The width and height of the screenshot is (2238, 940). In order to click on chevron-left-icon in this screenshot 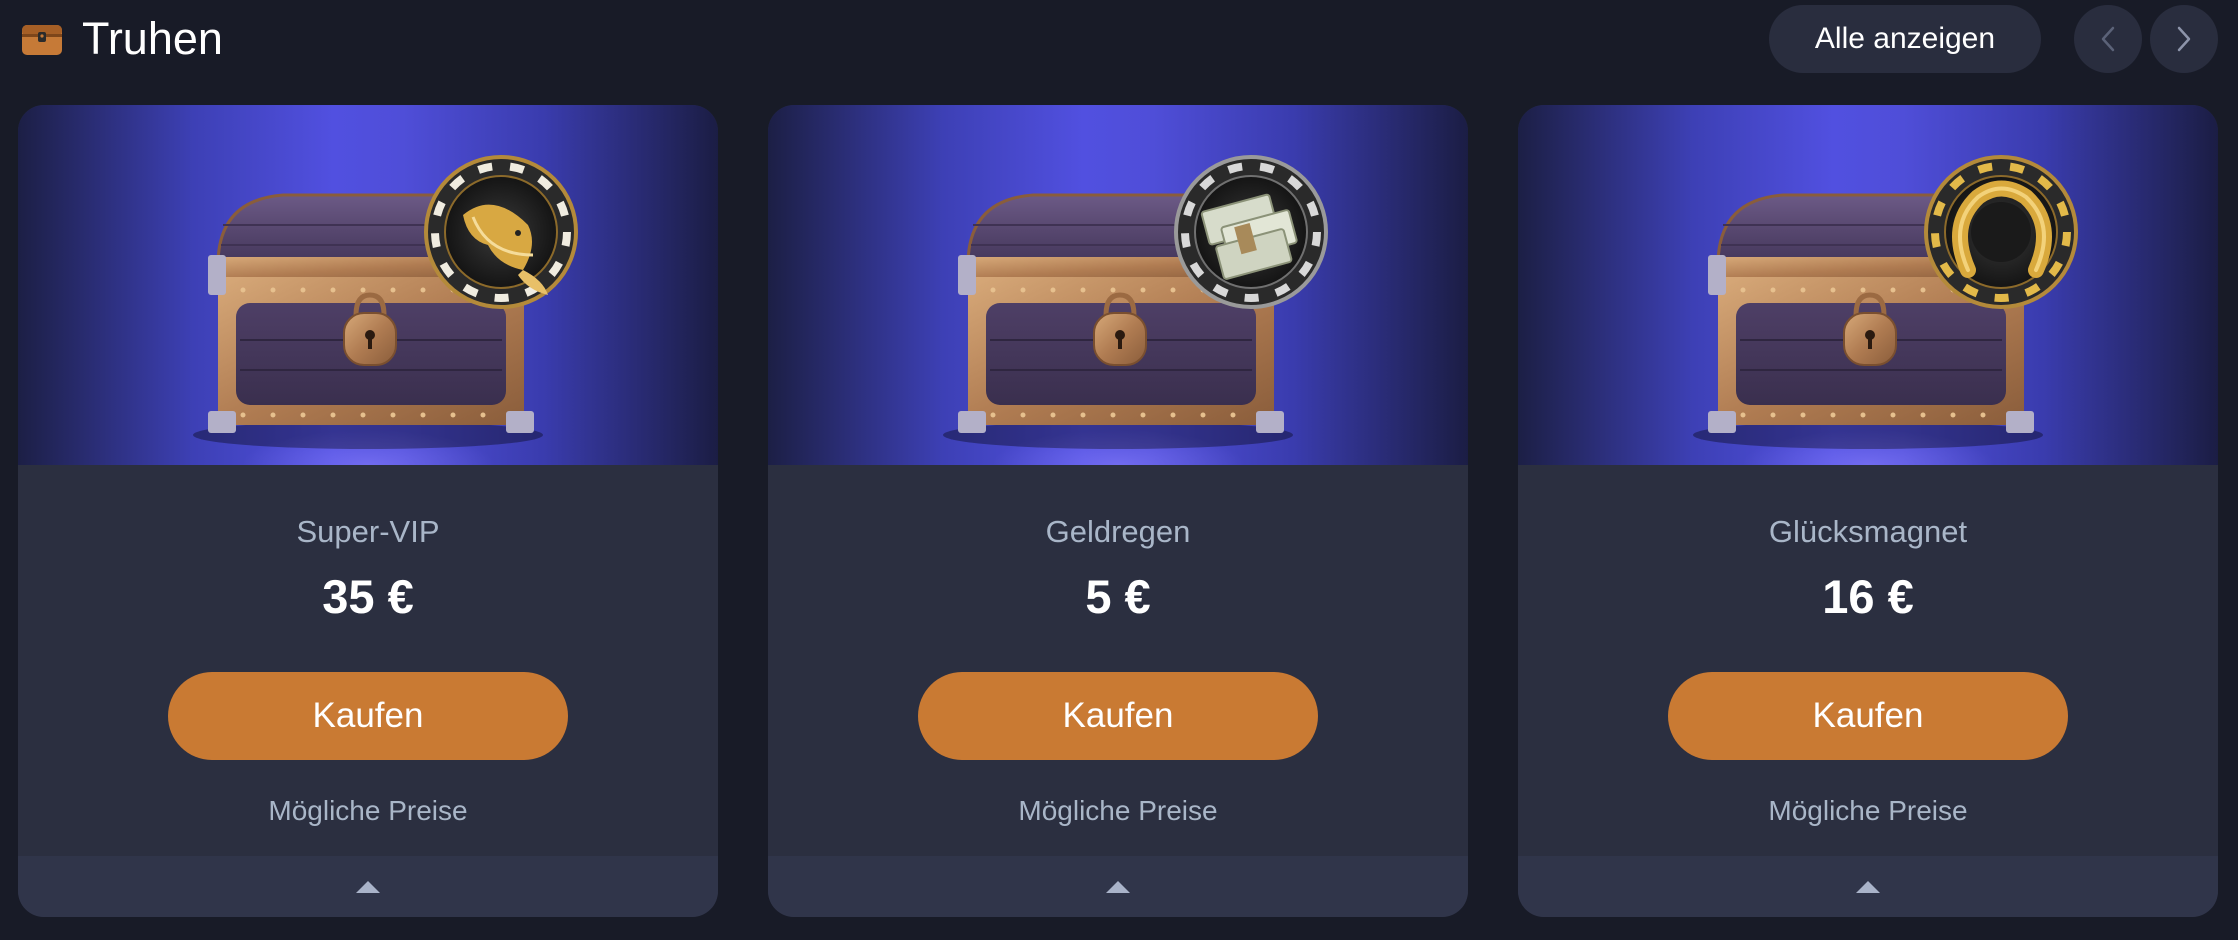, I will do `click(2108, 39)`.